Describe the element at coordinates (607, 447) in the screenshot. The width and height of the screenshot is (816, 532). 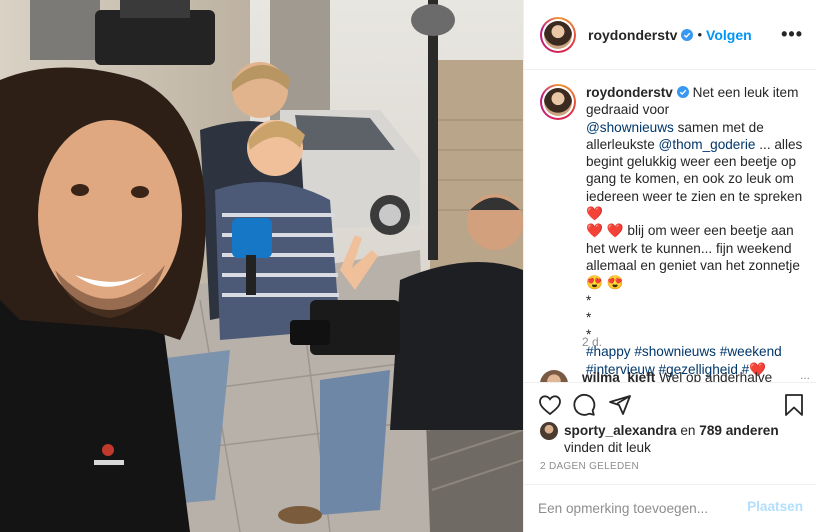
I see `likes-suffix: vinden dit leuk` at that location.